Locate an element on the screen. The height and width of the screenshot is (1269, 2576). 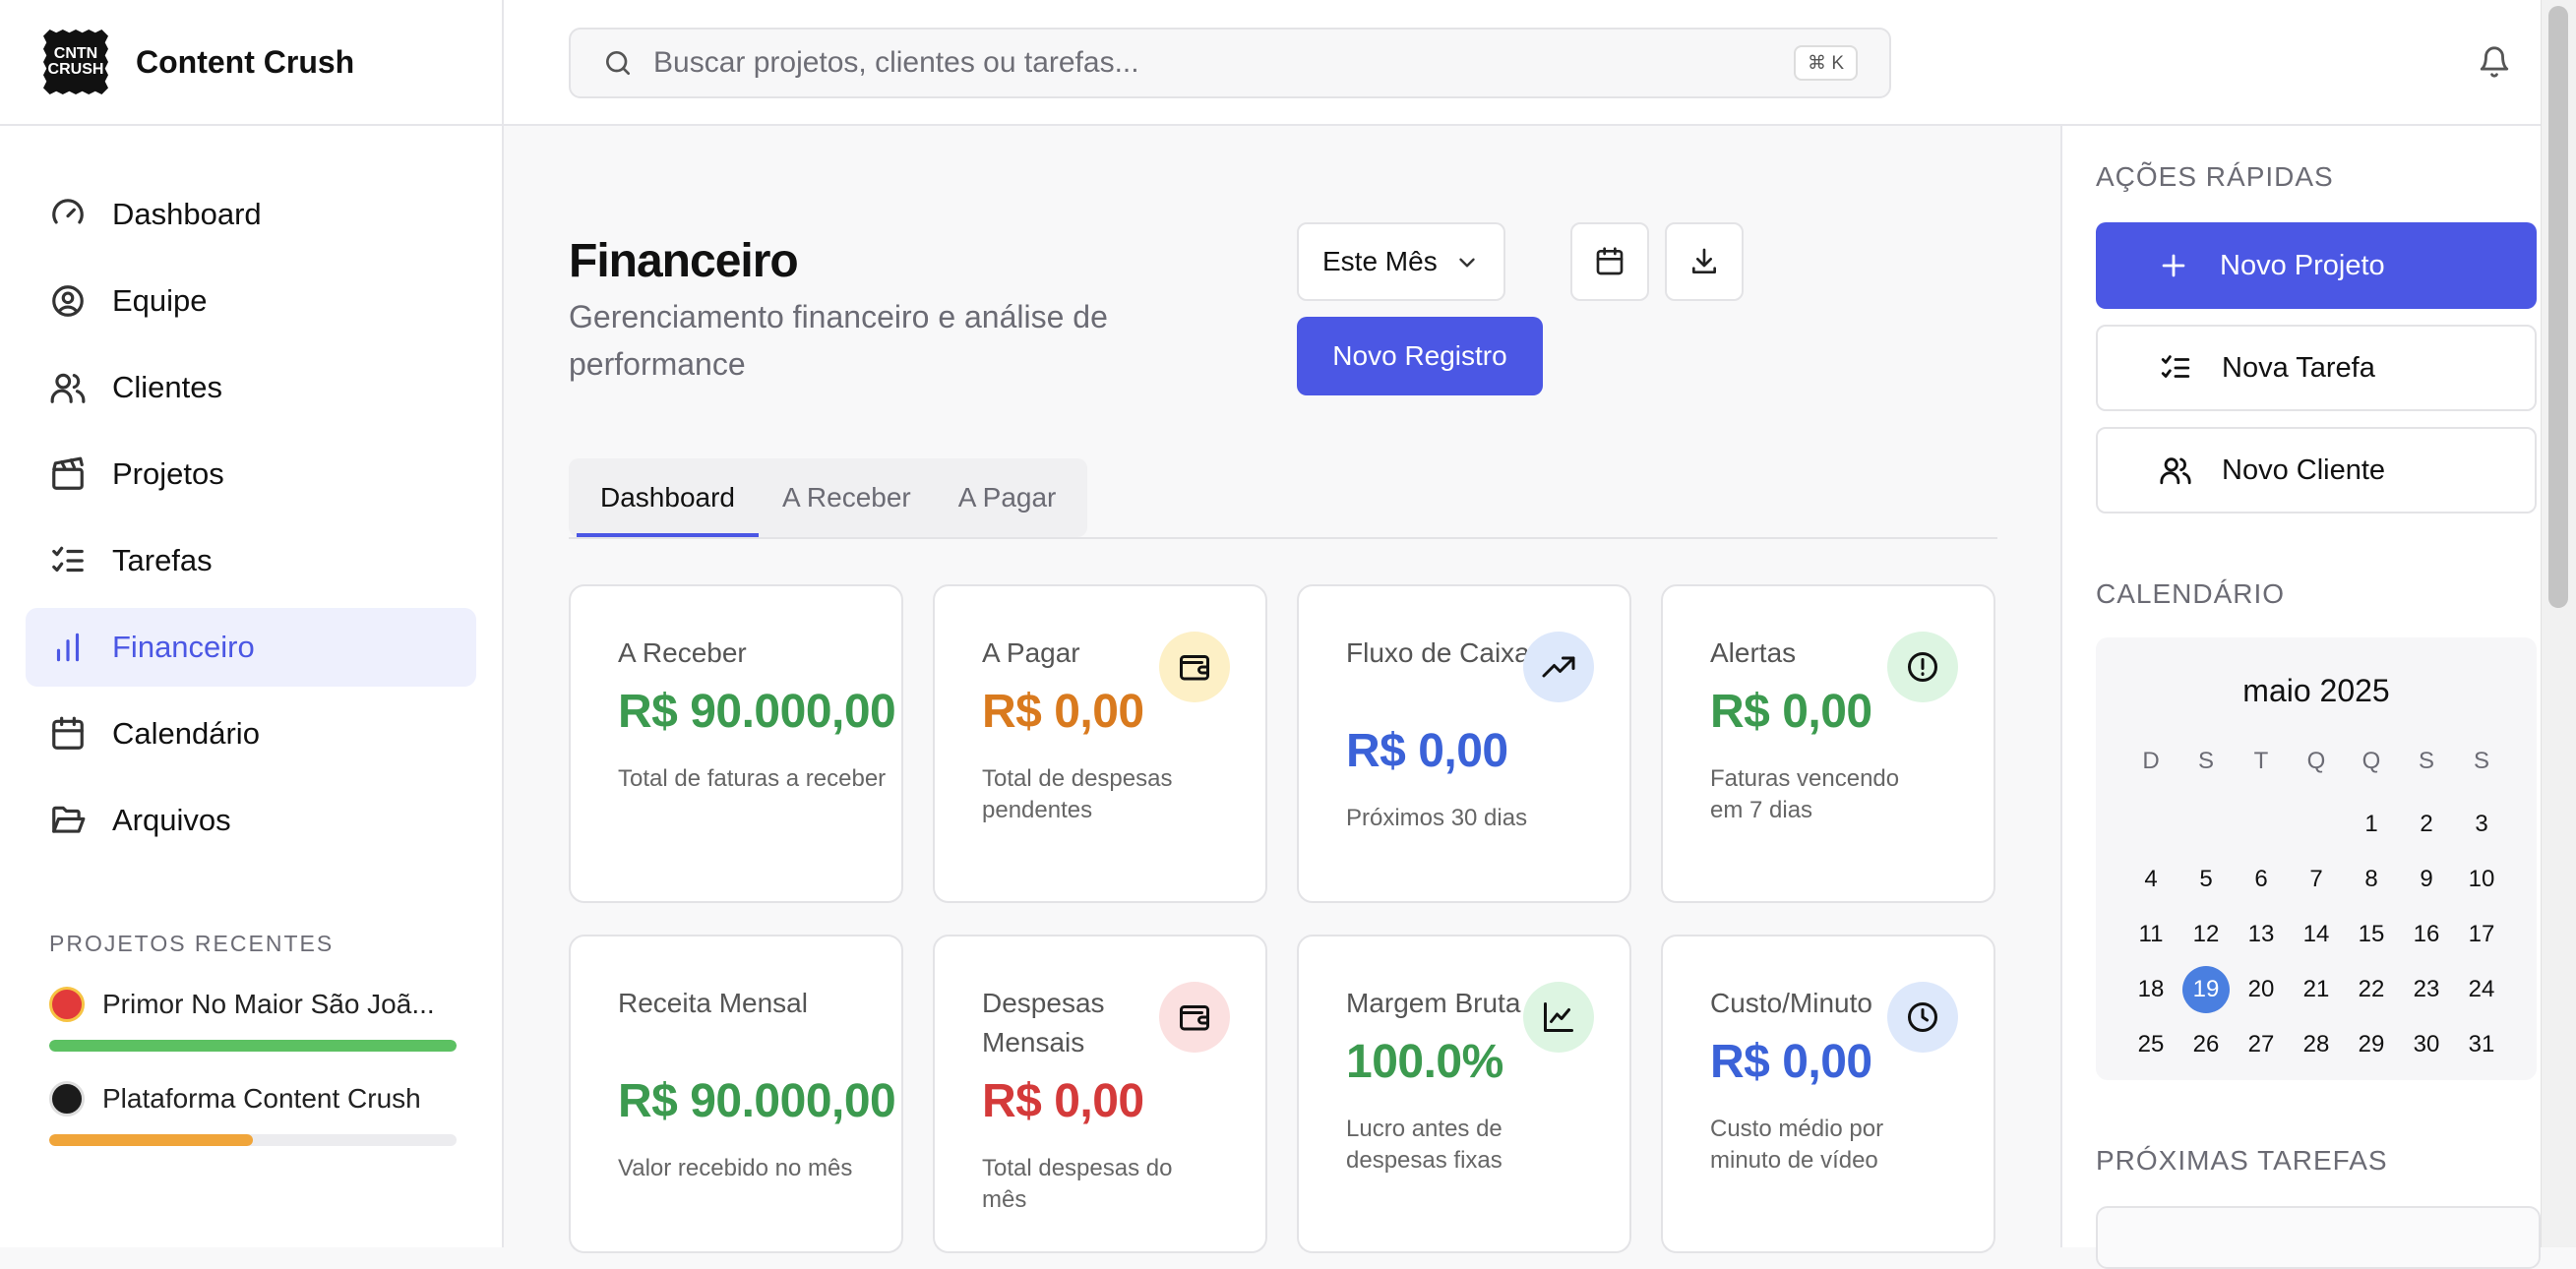
calendar-day: 24 is located at coordinates (2481, 989).